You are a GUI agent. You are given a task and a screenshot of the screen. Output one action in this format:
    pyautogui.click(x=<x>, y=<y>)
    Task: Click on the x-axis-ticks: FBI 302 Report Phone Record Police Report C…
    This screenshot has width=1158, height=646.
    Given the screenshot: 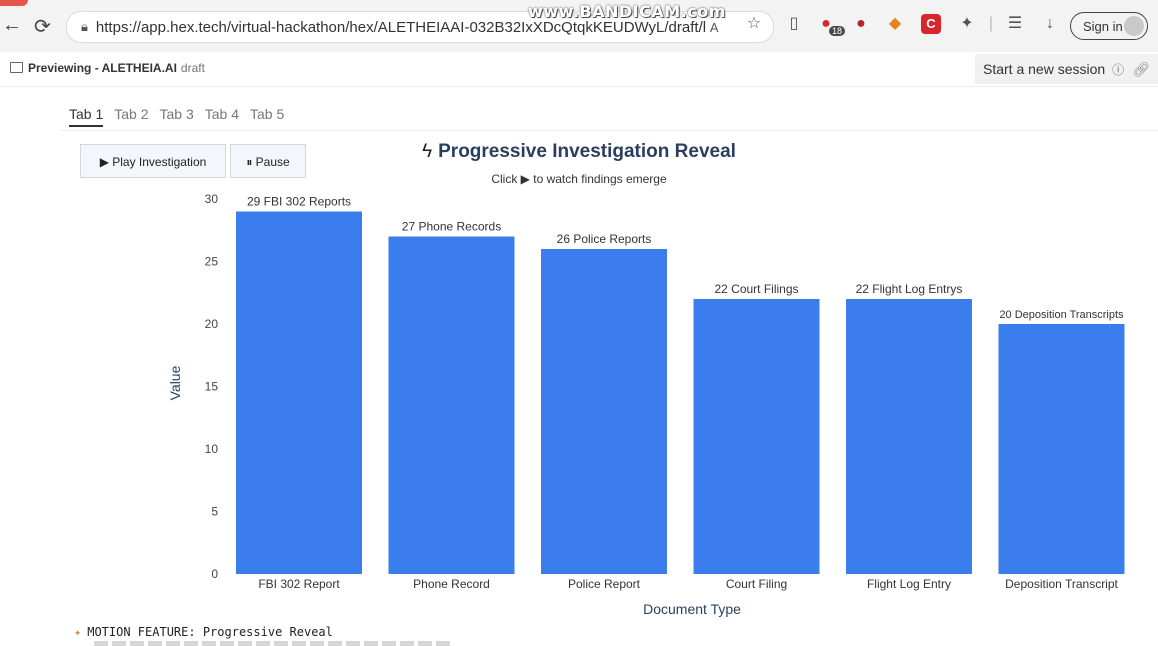 What is the action you would take?
    pyautogui.click(x=688, y=584)
    